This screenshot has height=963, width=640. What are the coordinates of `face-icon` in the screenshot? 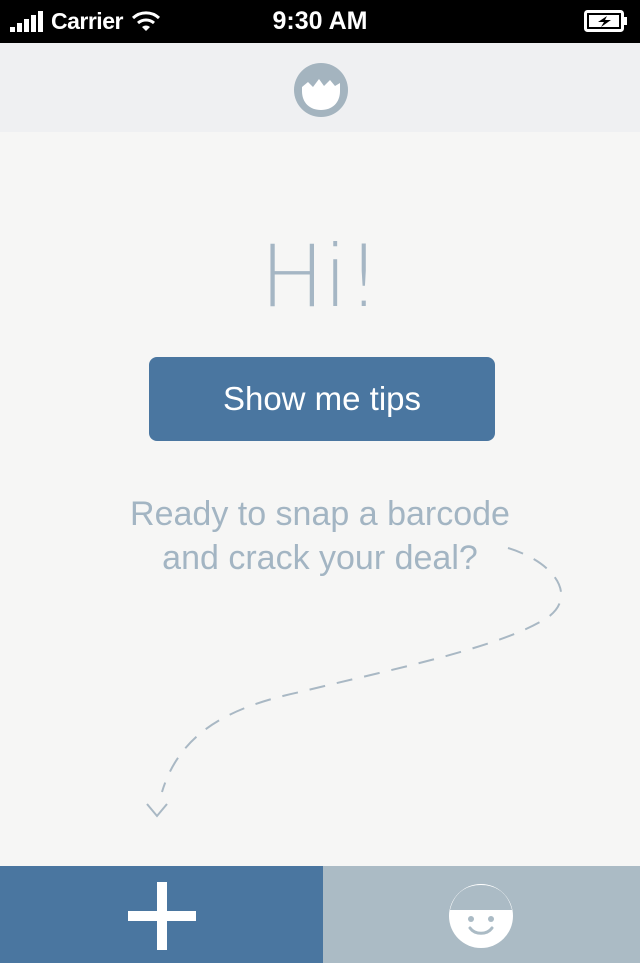 It's located at (481, 916).